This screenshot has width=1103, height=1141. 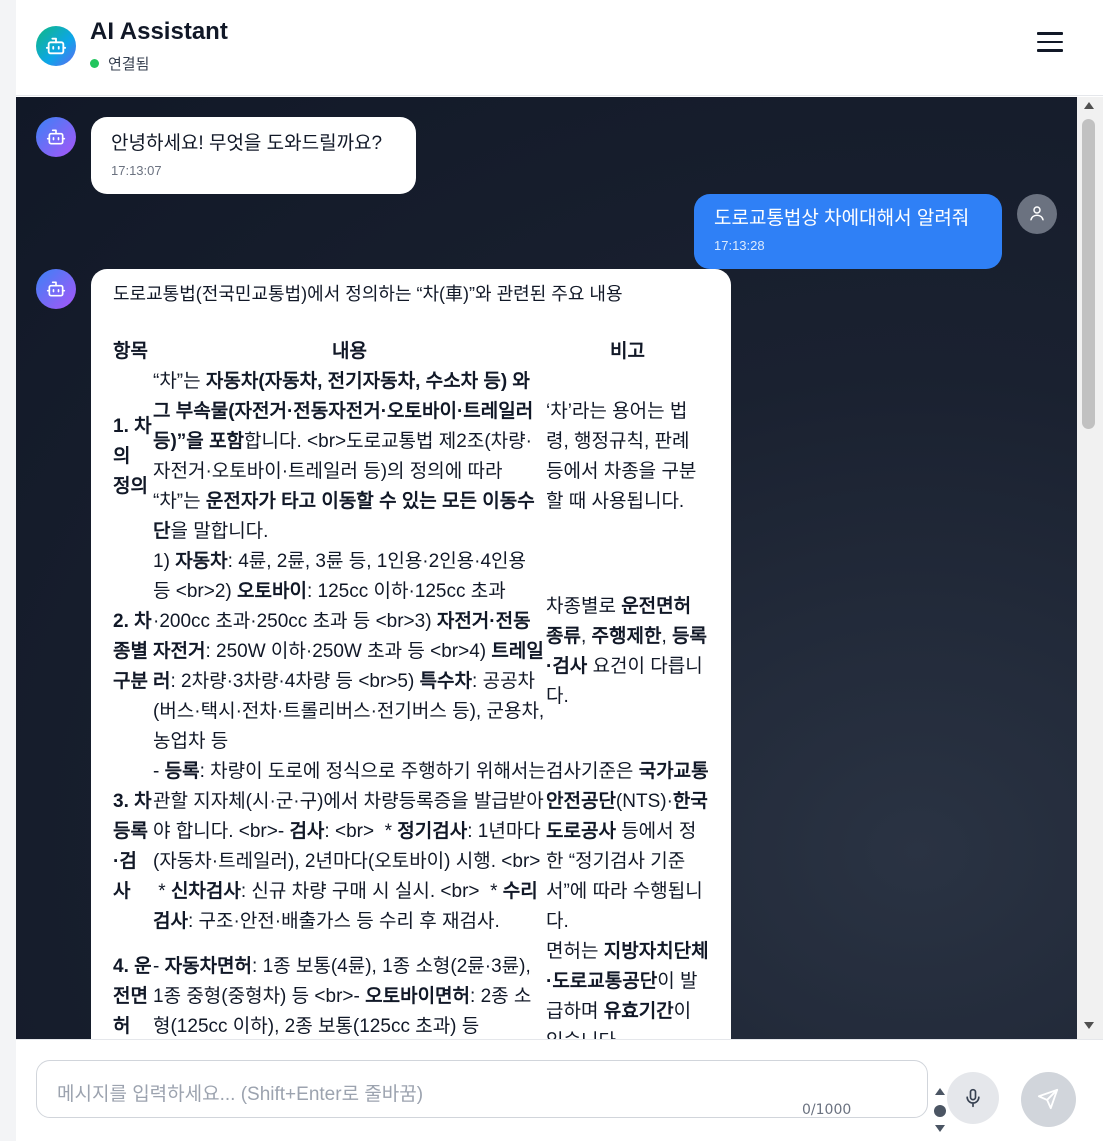 I want to click on message-intro: 도로교통법(전국민교통법)에서 정의하는 “차(車)”와 관련된 주요 내용, so click(x=368, y=294).